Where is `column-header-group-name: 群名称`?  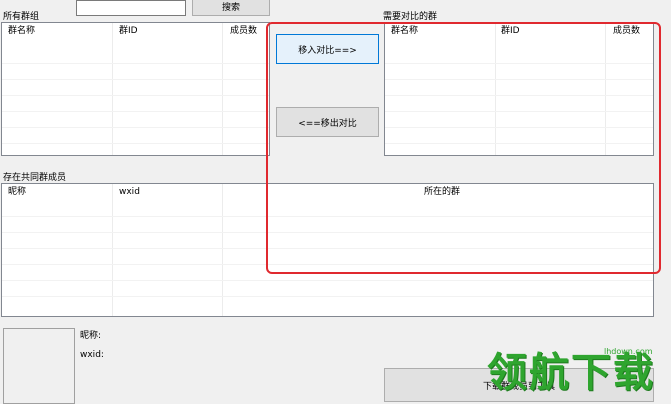 column-header-group-name: 群名称 is located at coordinates (19, 31).